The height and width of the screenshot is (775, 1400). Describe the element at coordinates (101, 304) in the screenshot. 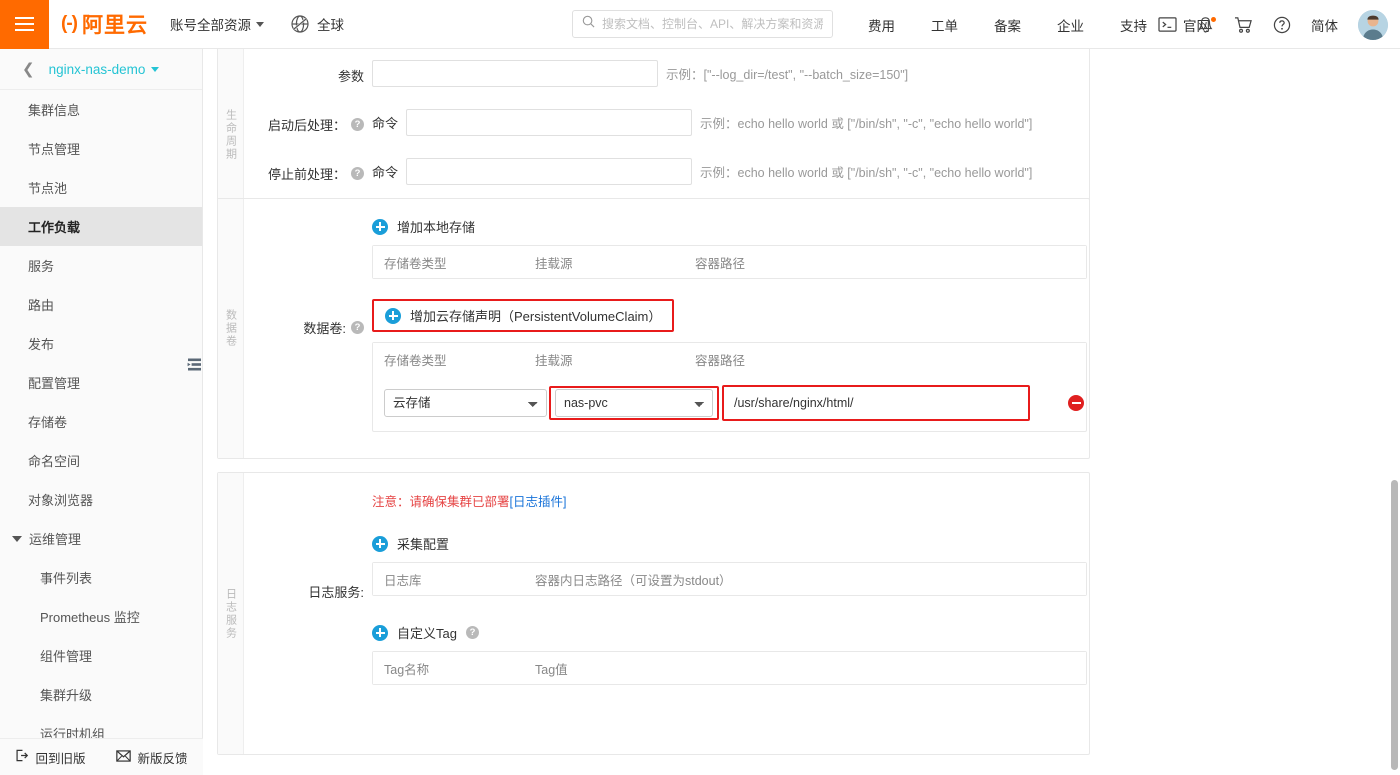

I see `sidebar-item-routes: 路由` at that location.